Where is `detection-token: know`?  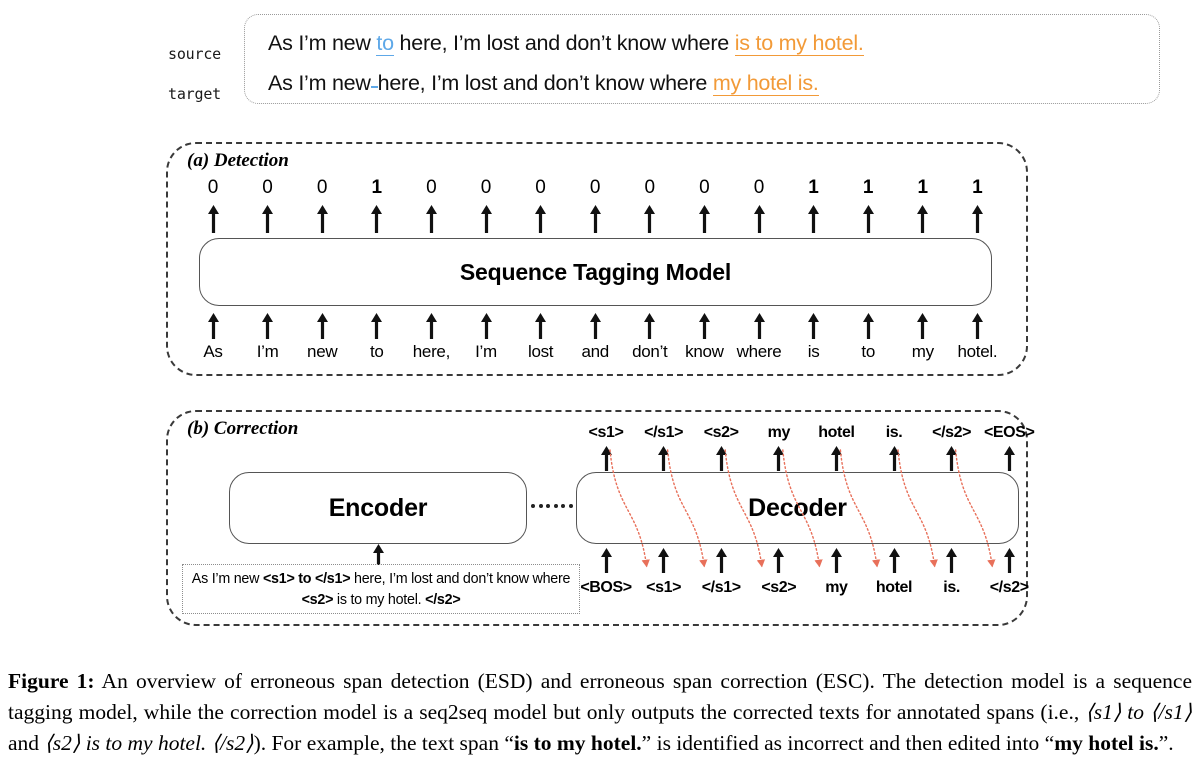
detection-token: know is located at coordinates (704, 351).